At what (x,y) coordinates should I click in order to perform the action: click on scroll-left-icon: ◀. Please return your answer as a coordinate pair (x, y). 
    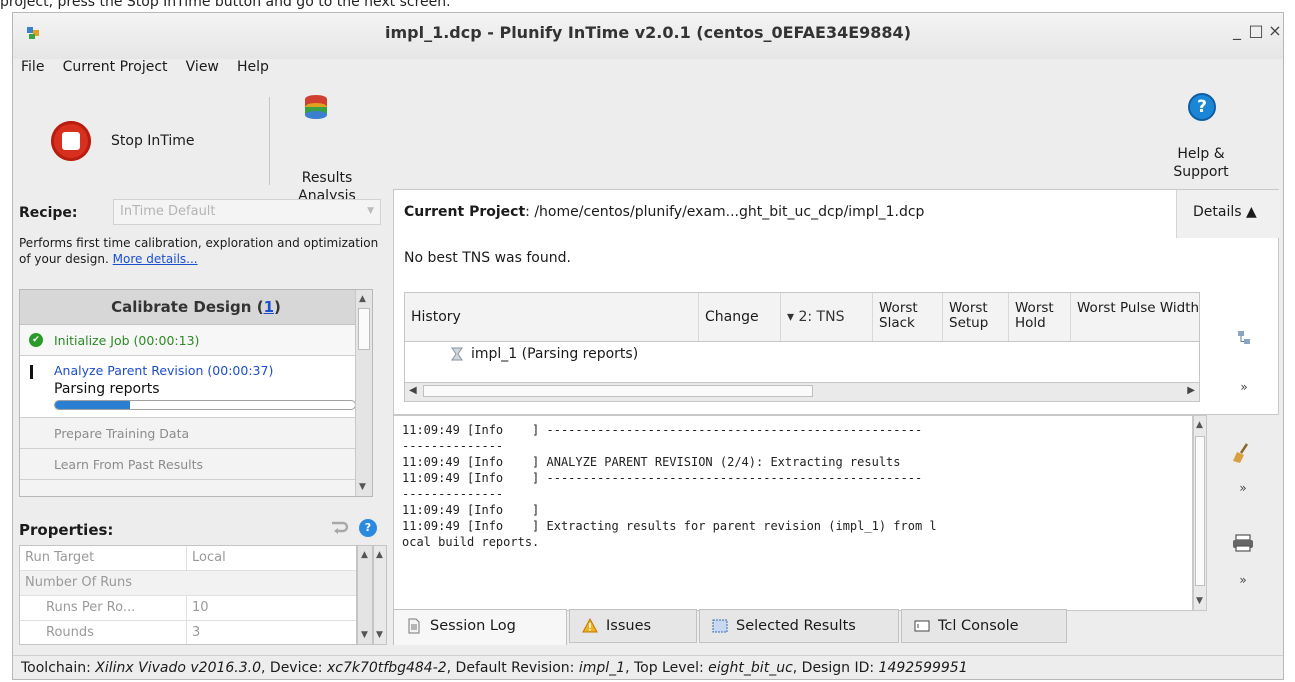
    Looking at the image, I should click on (413, 390).